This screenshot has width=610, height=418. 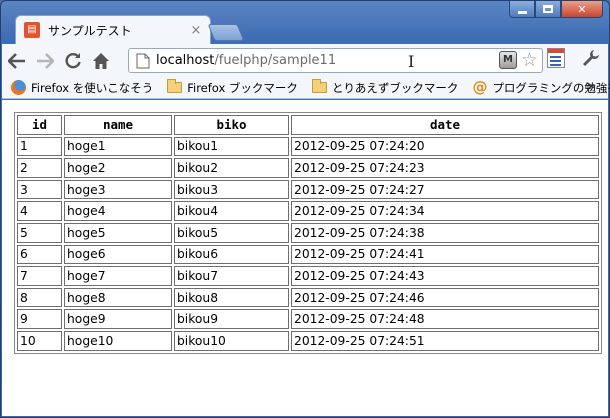 What do you see at coordinates (592, 86) in the screenshot?
I see `bookmarks-overflow-icon: »` at bounding box center [592, 86].